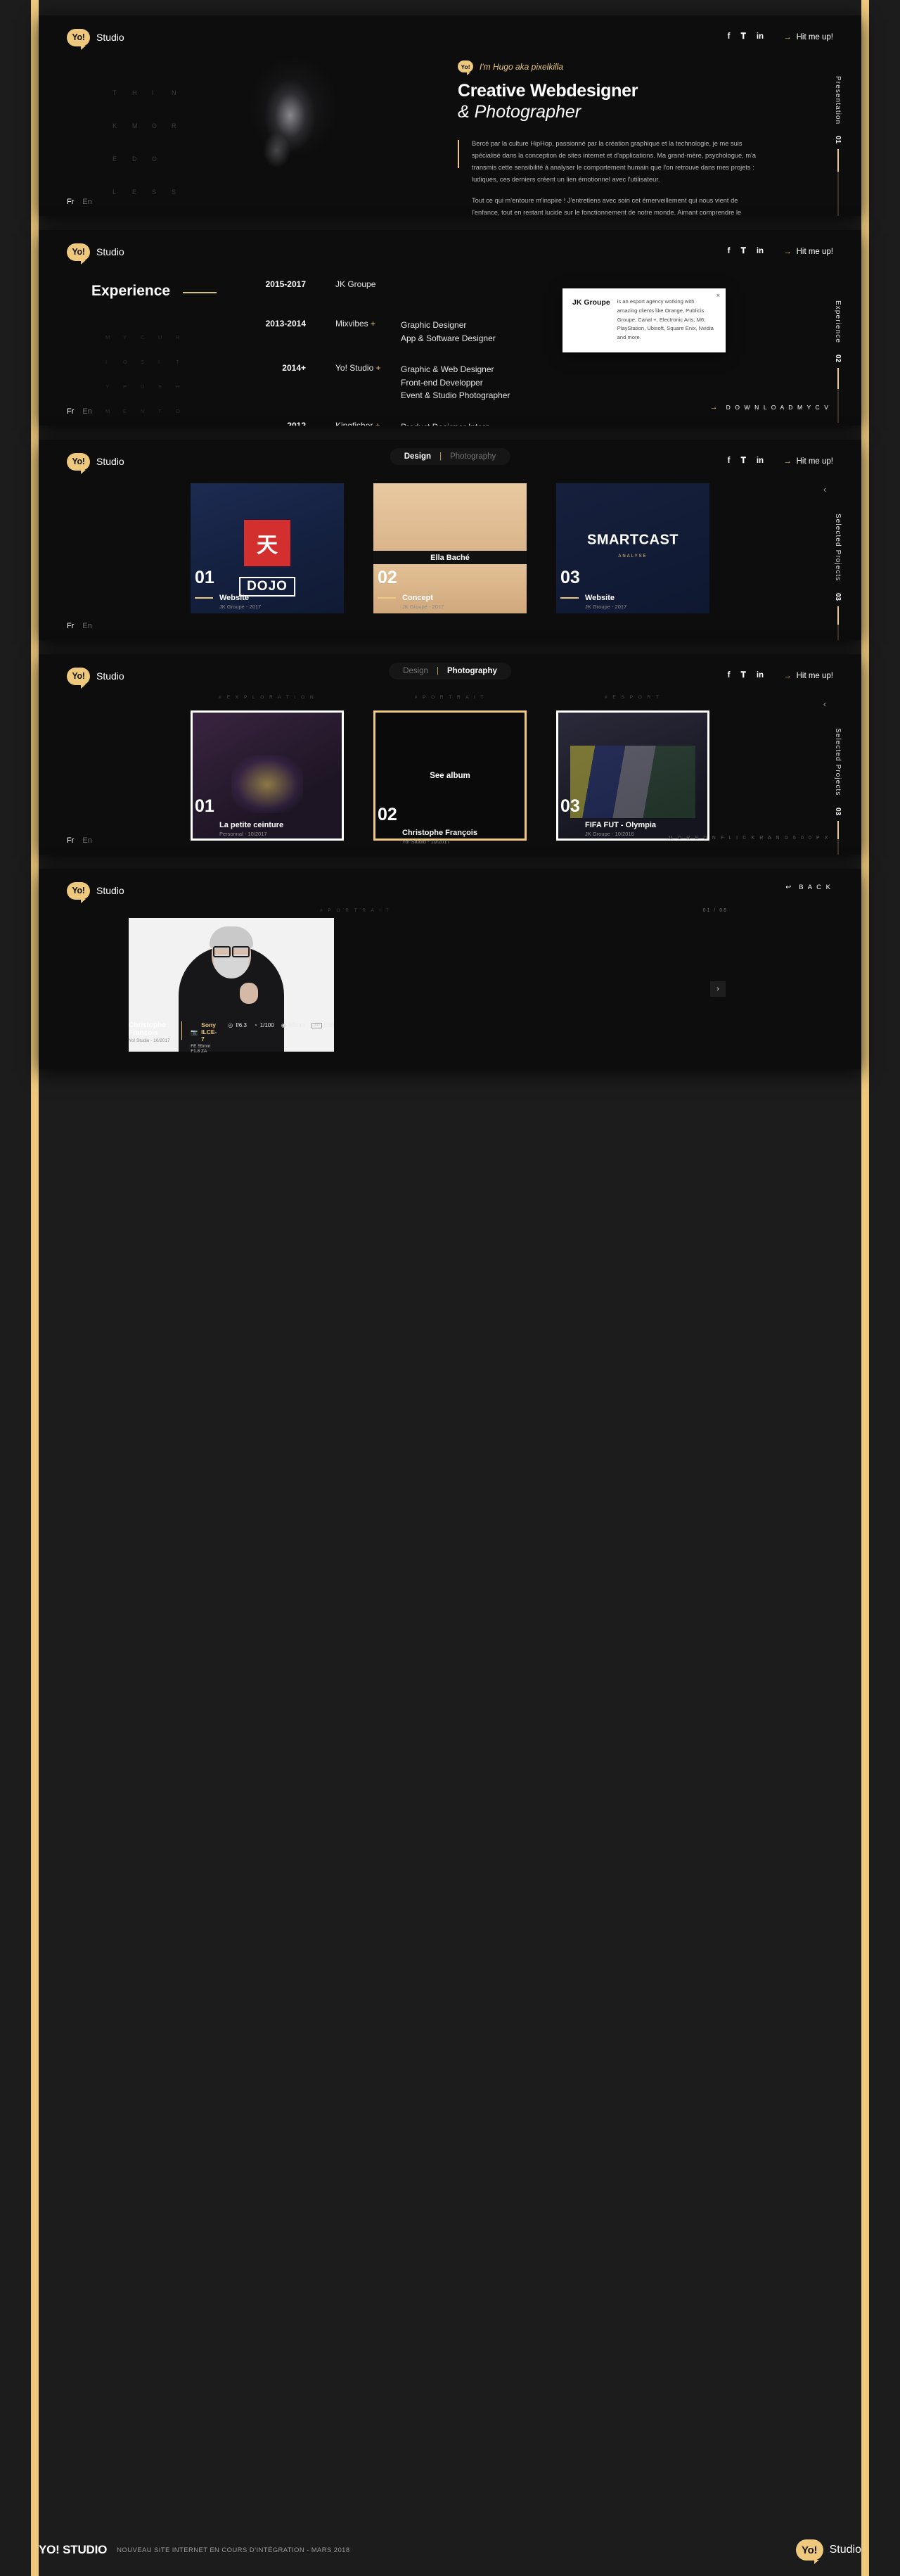 The image size is (900, 2576). Describe the element at coordinates (267, 548) in the screenshot. I see `list-item: 天 DOJO 01 Website JK Groupe - 2017` at that location.